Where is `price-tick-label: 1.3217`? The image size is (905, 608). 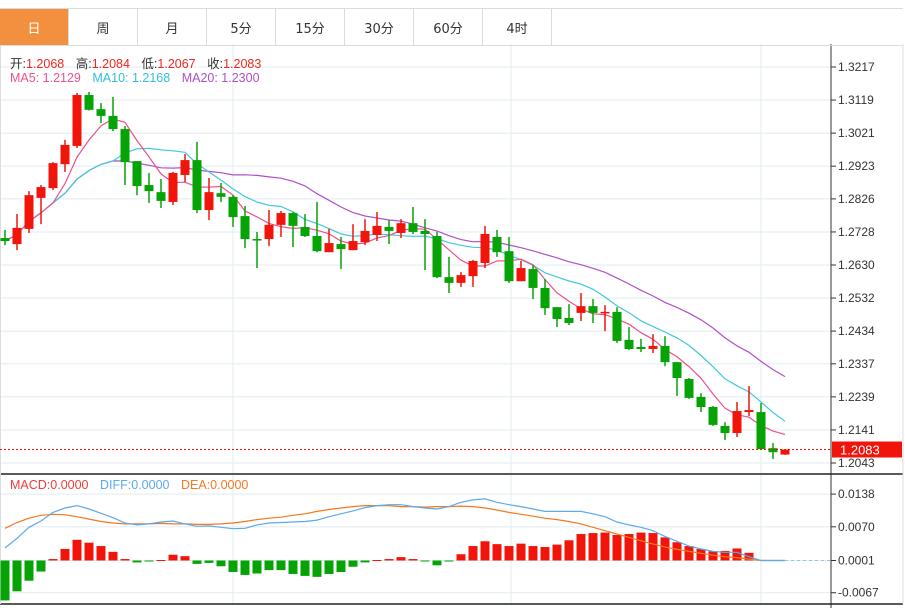
price-tick-label: 1.3217 is located at coordinates (856, 67).